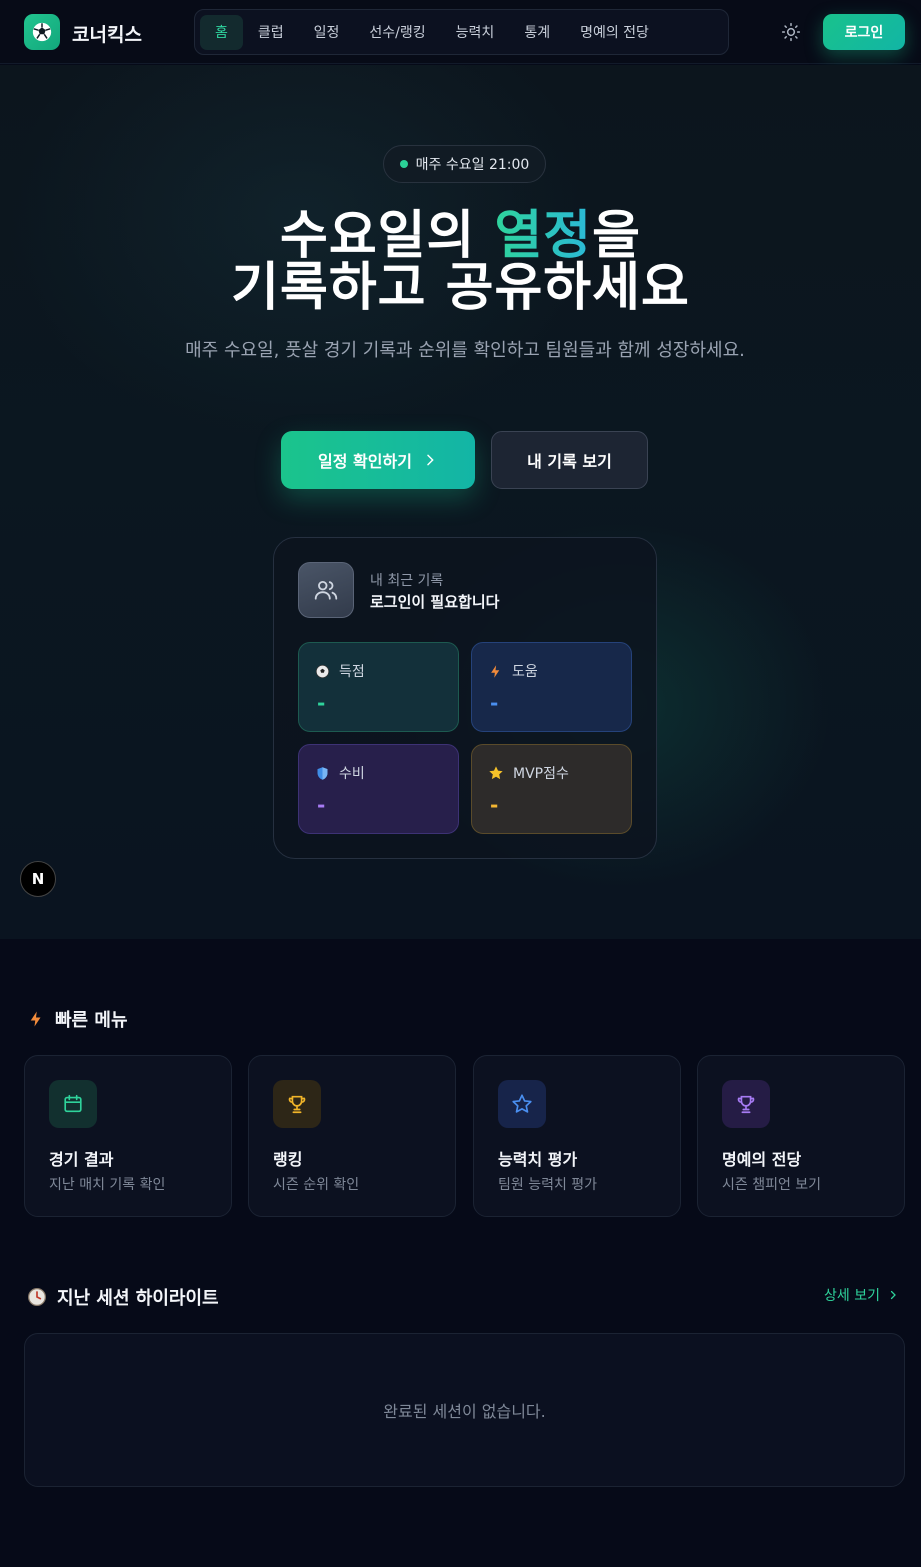 The width and height of the screenshot is (921, 1567). What do you see at coordinates (551, 789) in the screenshot?
I see `stat-mvp: MVP점수 -` at bounding box center [551, 789].